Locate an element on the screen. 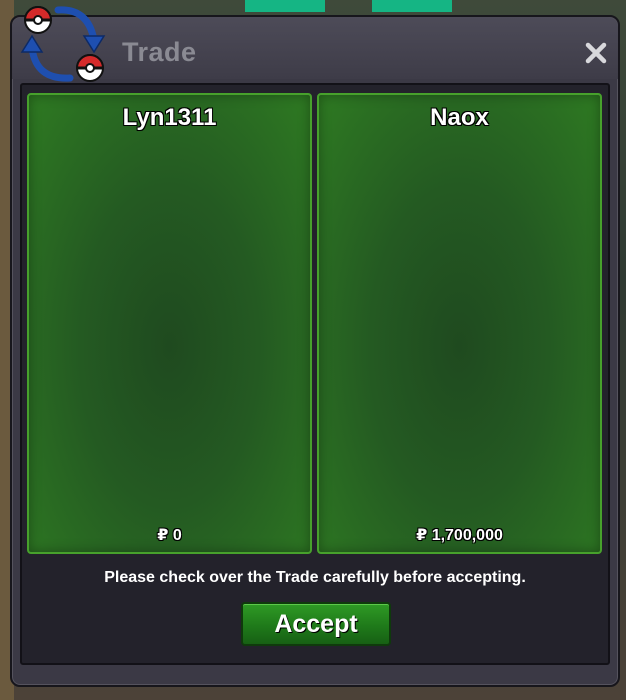  player-name-partner: Naox is located at coordinates (459, 117).